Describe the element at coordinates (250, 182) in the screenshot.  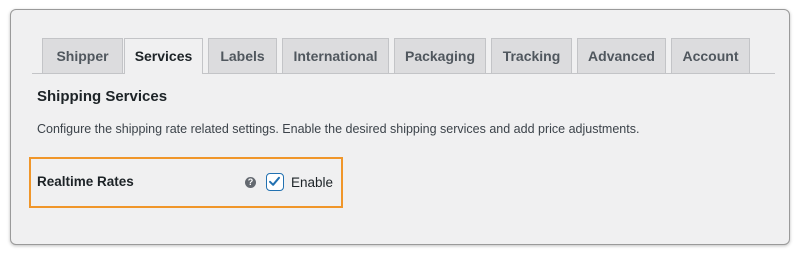
I see `question-circle-icon: ?` at that location.